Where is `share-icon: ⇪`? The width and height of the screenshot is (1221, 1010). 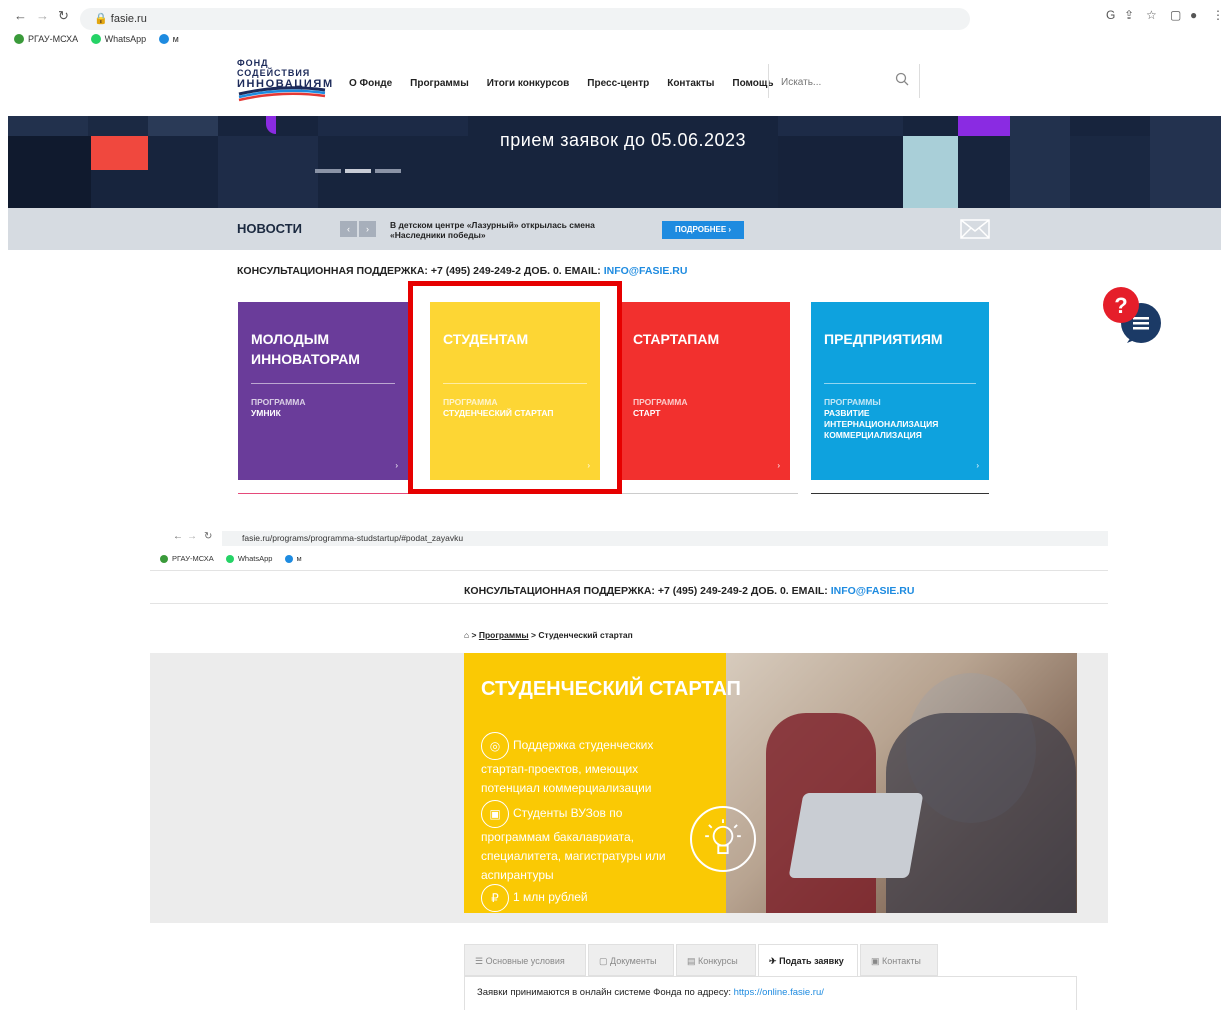
share-icon: ⇪ is located at coordinates (1129, 15).